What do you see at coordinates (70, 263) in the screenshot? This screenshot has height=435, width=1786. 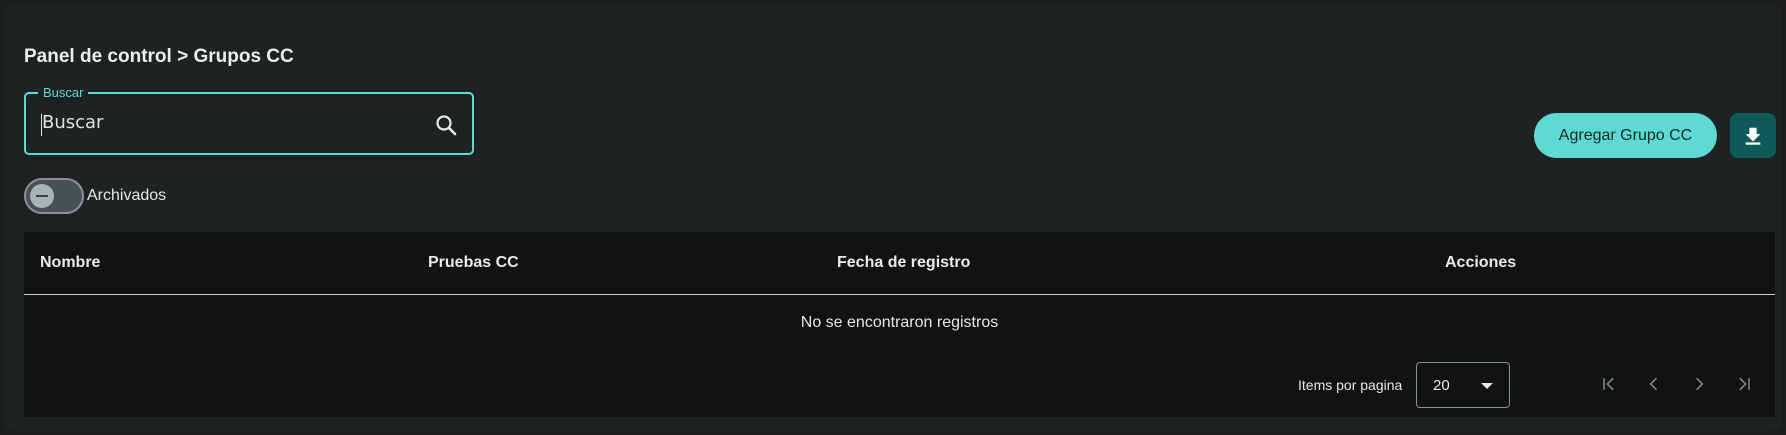 I see `column-header-nombre: Nombre` at bounding box center [70, 263].